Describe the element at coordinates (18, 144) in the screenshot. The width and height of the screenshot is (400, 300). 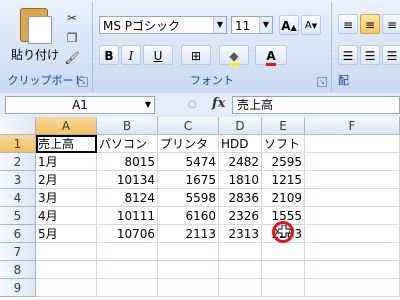
I see `row-header-1: 1` at that location.